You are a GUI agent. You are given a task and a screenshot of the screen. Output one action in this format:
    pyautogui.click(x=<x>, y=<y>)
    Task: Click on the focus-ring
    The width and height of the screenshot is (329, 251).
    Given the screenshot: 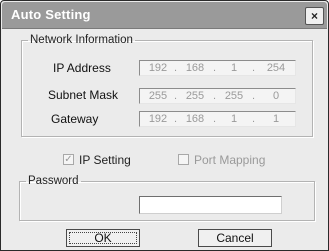 What is the action you would take?
    pyautogui.click(x=103, y=238)
    